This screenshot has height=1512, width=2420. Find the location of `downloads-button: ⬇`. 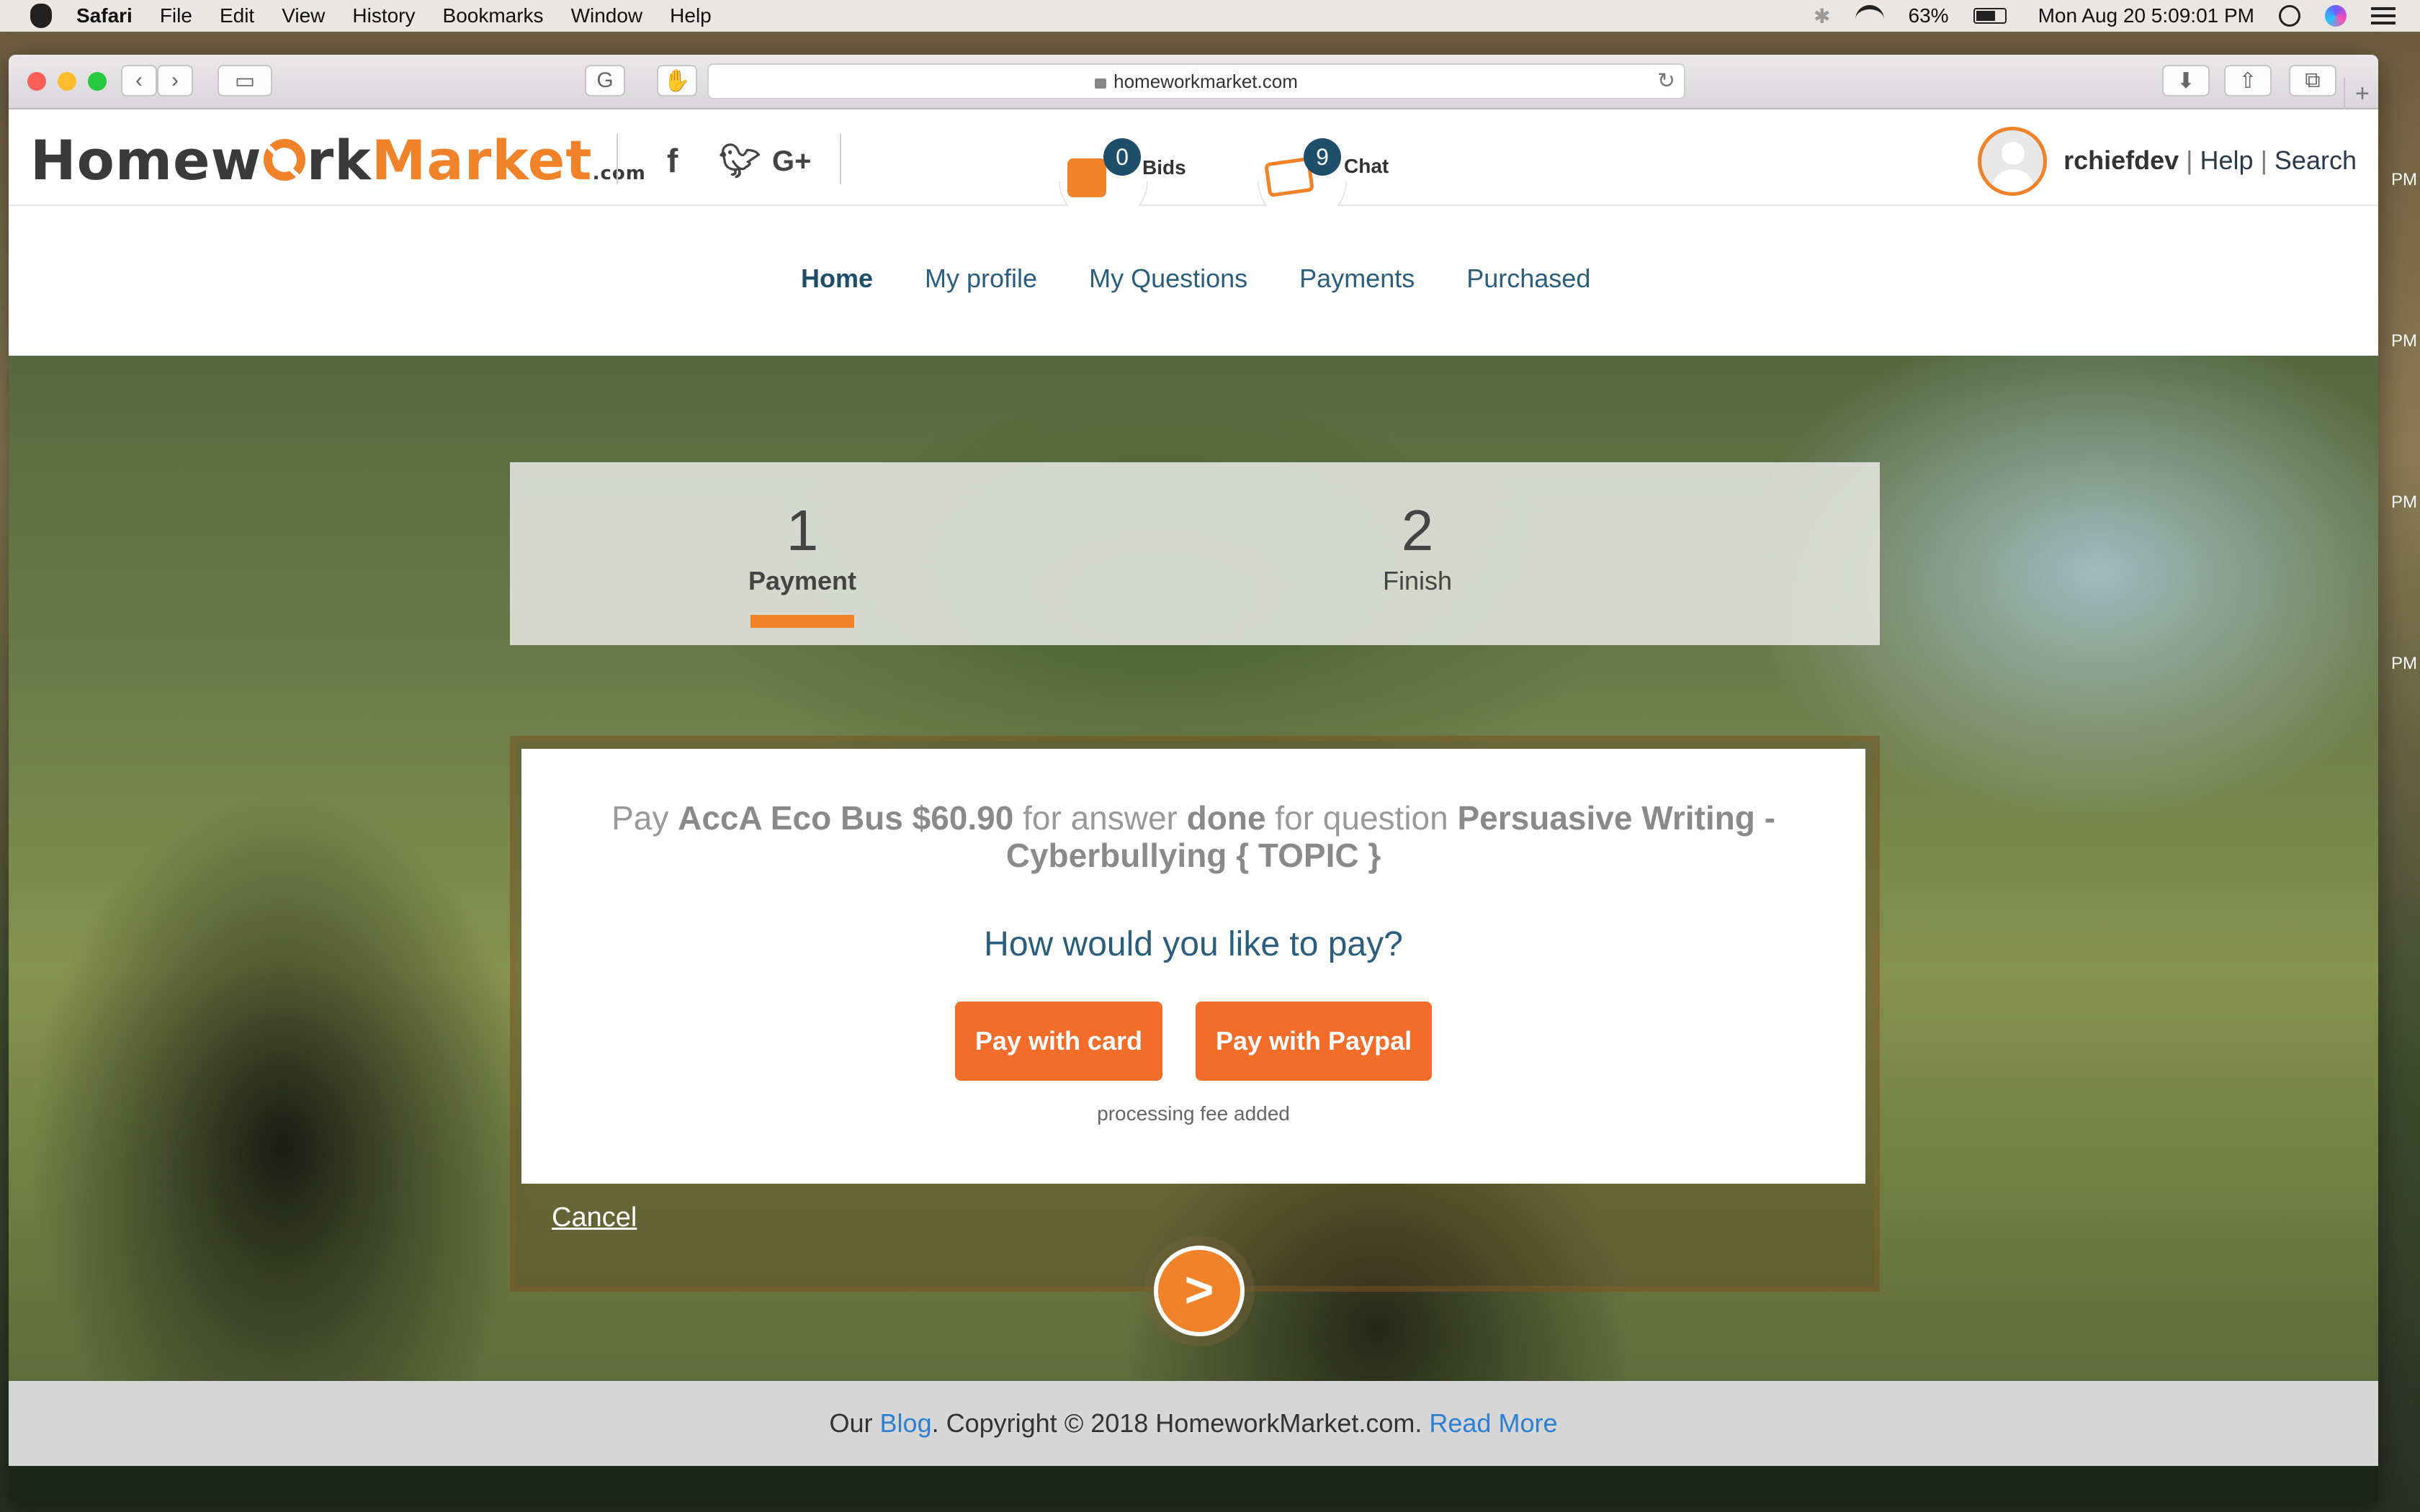

downloads-button: ⬇ is located at coordinates (2186, 80).